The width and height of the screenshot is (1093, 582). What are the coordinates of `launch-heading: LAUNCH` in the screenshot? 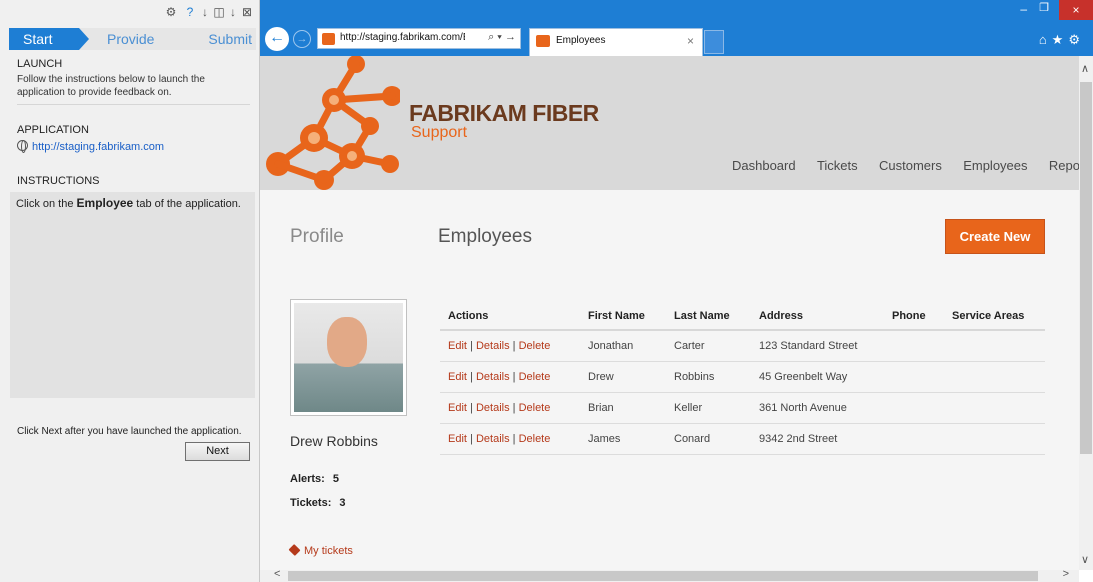 It's located at (40, 64).